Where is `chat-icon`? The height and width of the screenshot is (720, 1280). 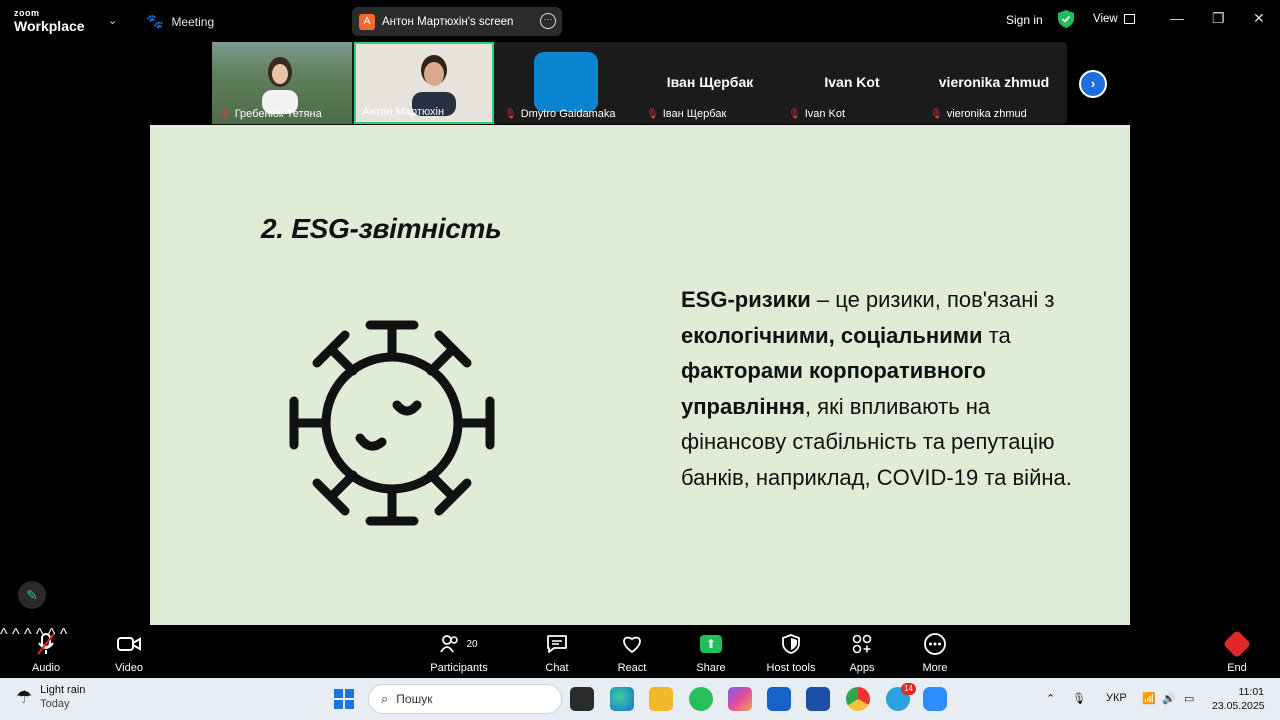
chat-icon is located at coordinates (557, 644).